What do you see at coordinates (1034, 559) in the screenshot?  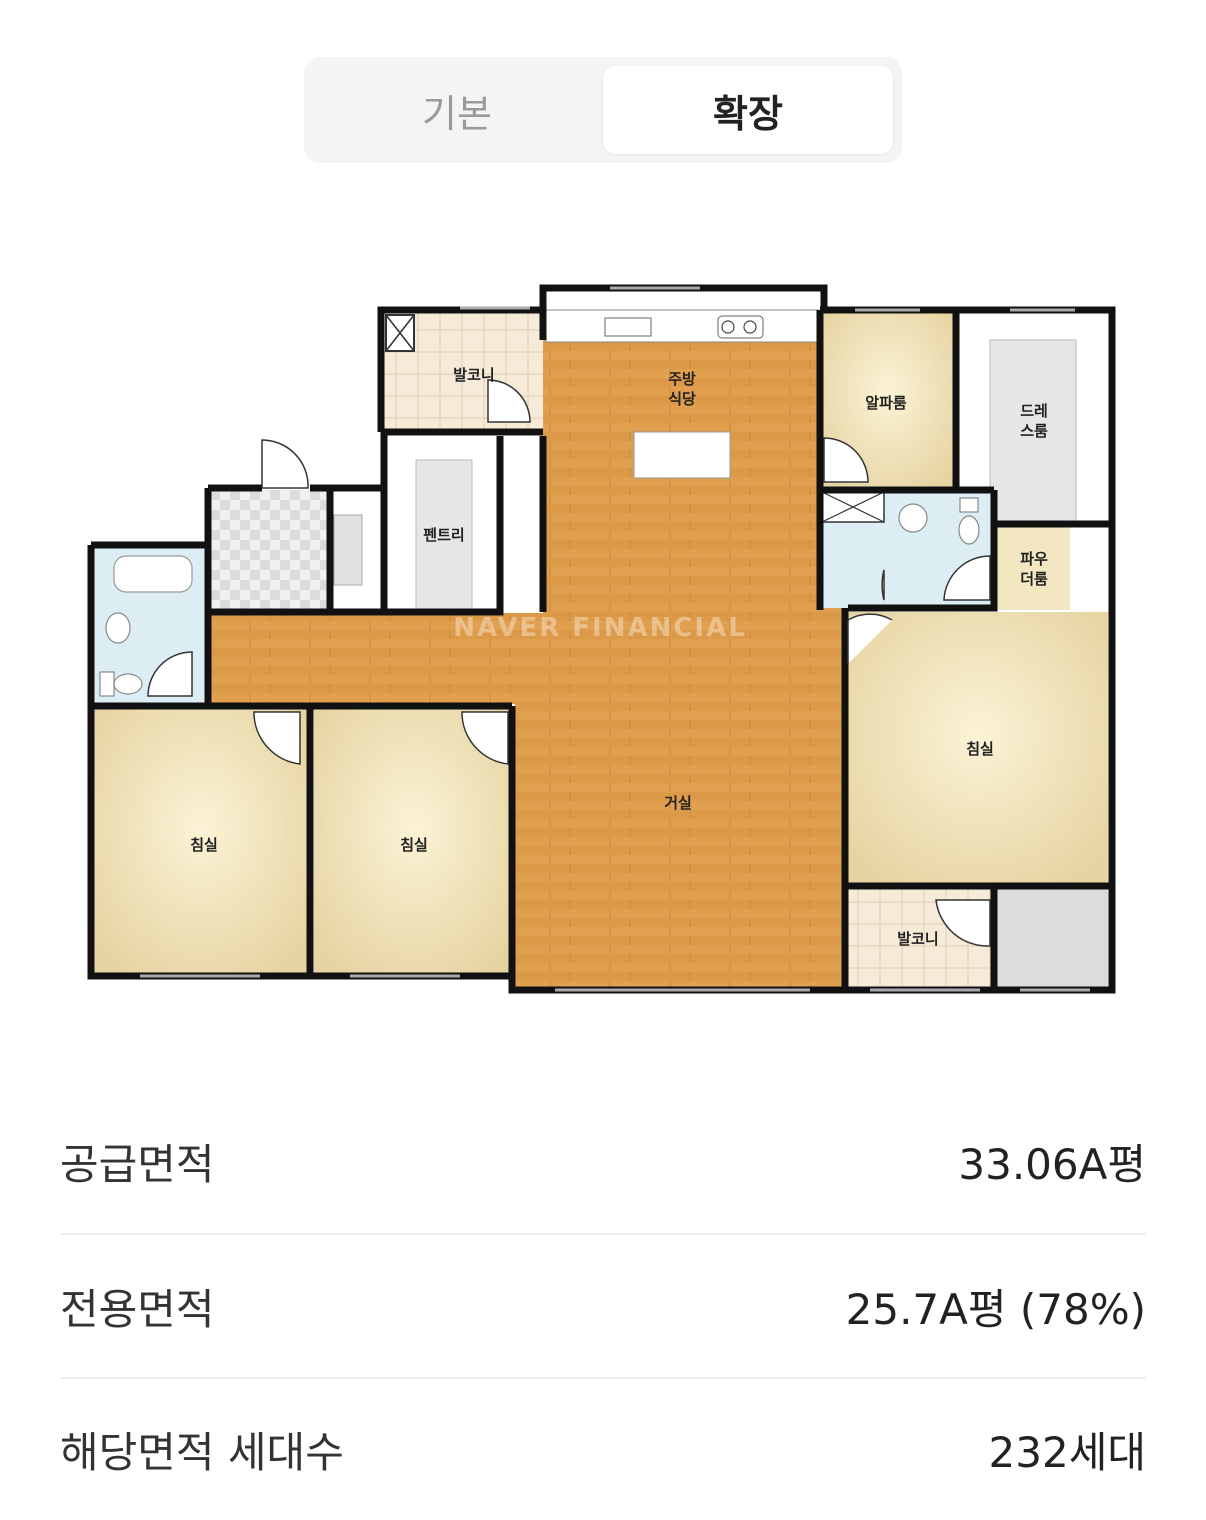 I see `label-powder-1: 파우` at bounding box center [1034, 559].